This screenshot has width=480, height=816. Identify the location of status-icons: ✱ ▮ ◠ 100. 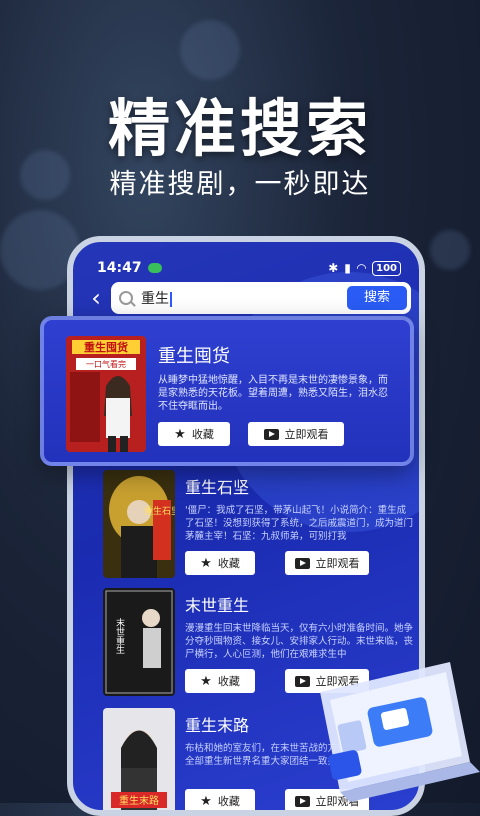
(364, 268).